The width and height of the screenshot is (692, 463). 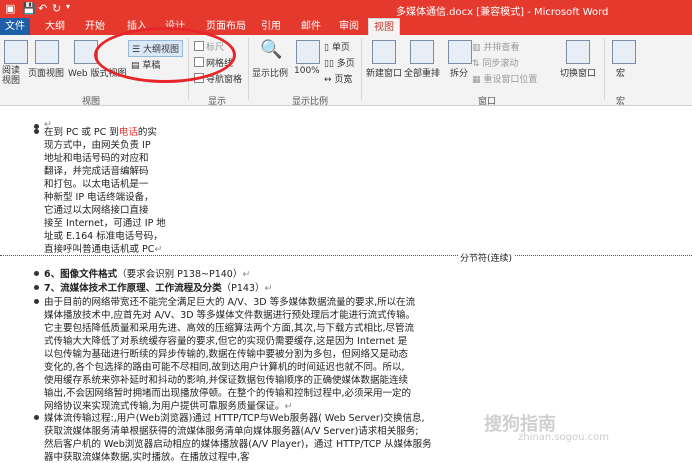 What do you see at coordinates (47, 52) in the screenshot?
I see `print-layout-icon` at bounding box center [47, 52].